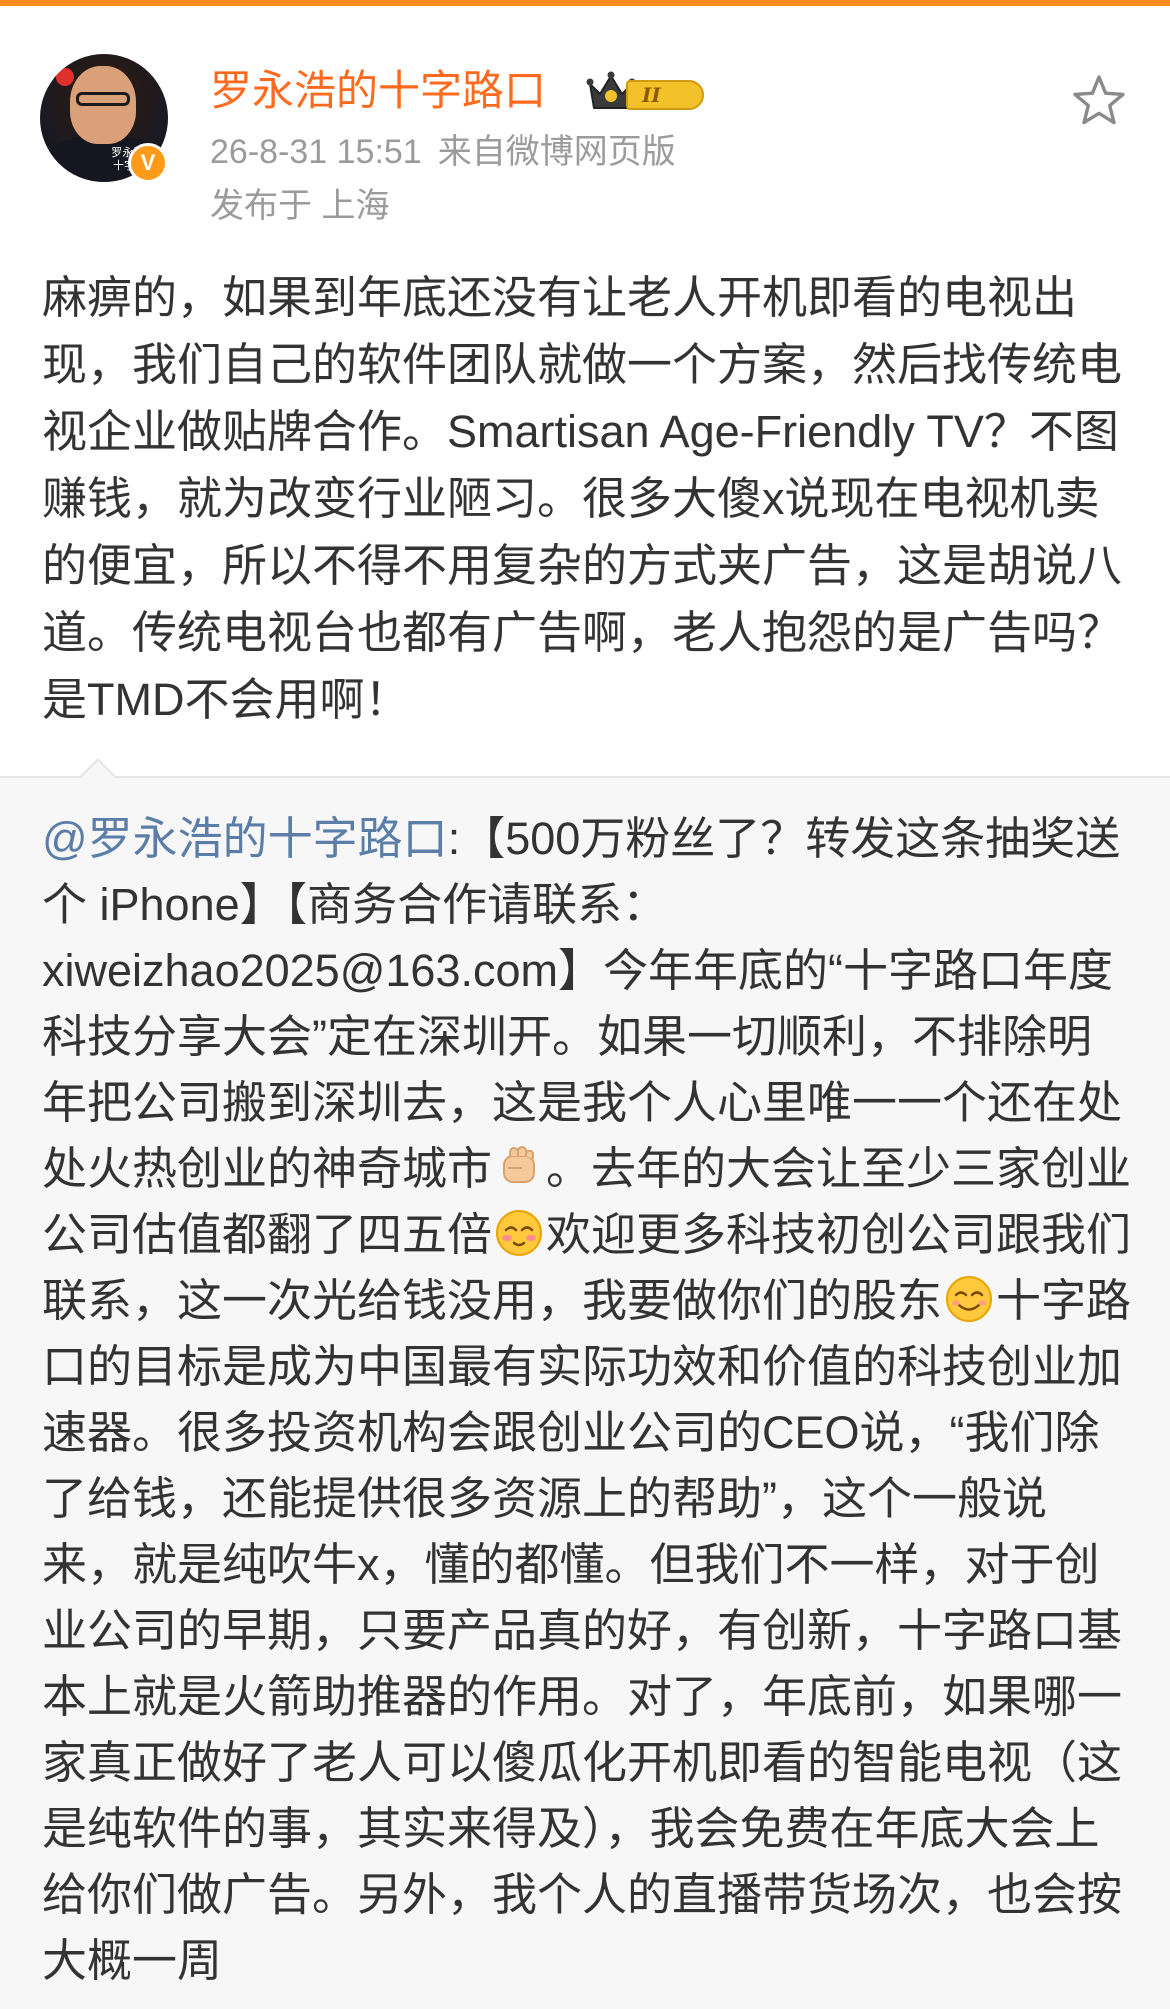  Describe the element at coordinates (665, 95) in the screenshot. I see `vip-level-label: II` at that location.